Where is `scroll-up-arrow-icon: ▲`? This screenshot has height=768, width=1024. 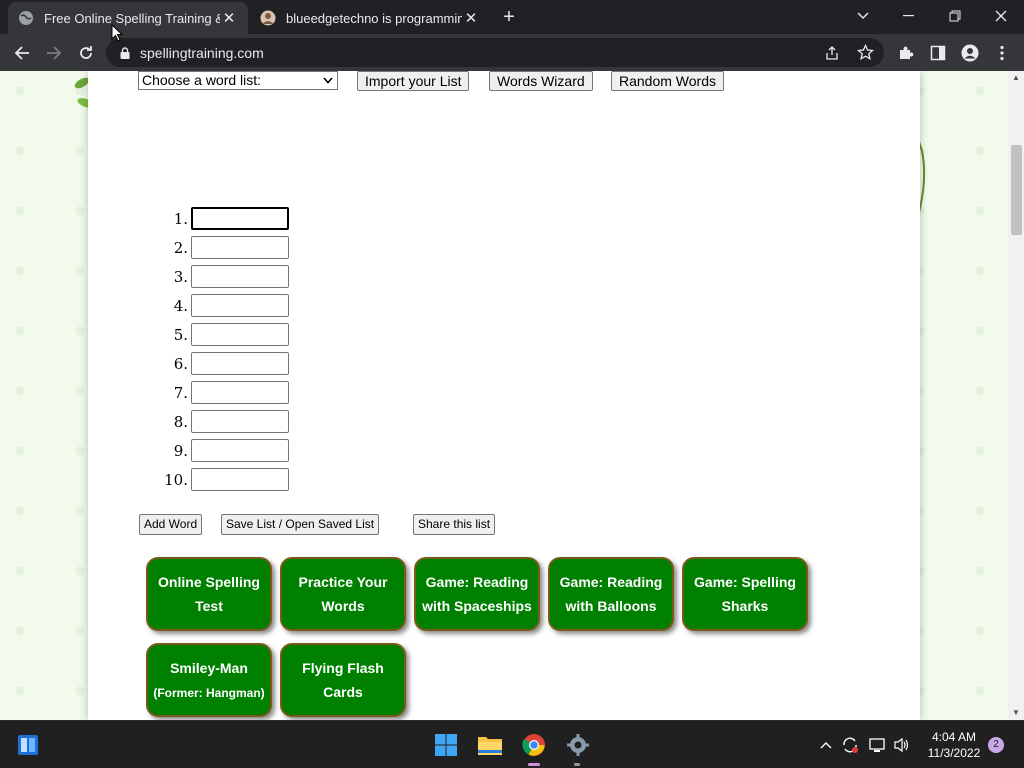
scroll-up-arrow-icon: ▲ is located at coordinates (1016, 78).